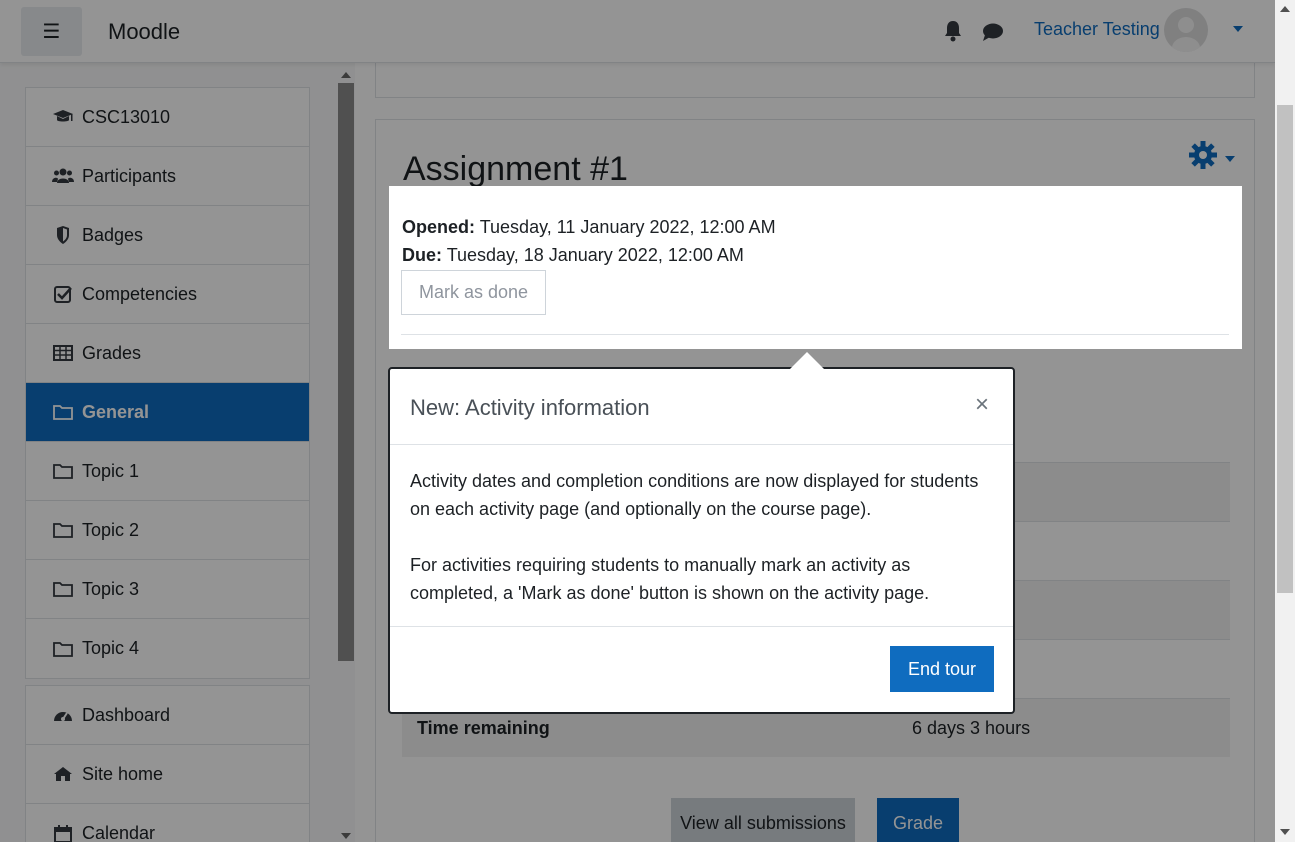  I want to click on due-label: Due:, so click(422, 255).